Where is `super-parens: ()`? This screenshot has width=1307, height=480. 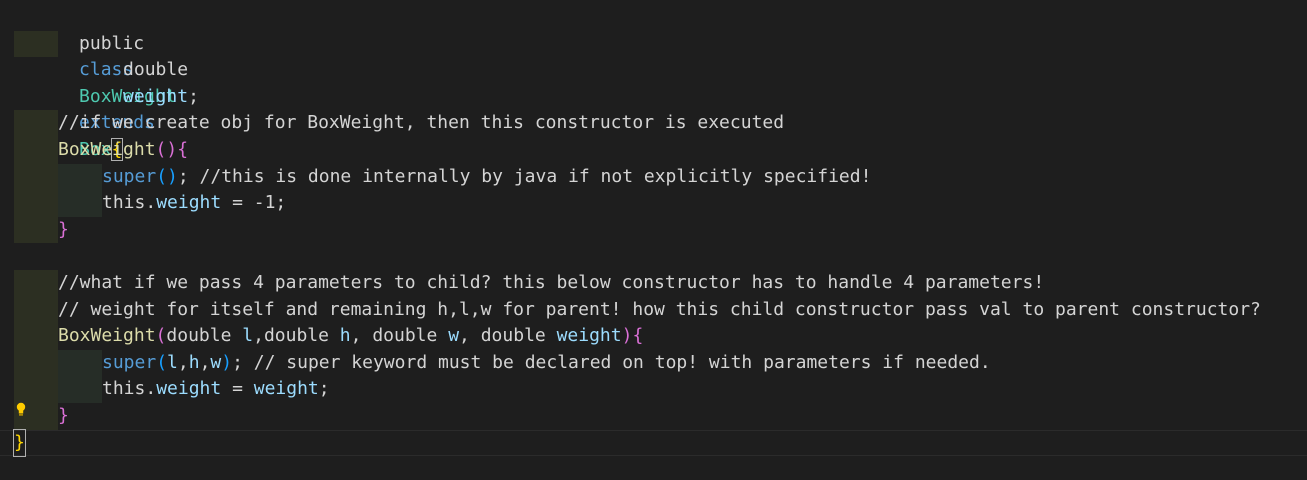 super-parens: () is located at coordinates (167, 176).